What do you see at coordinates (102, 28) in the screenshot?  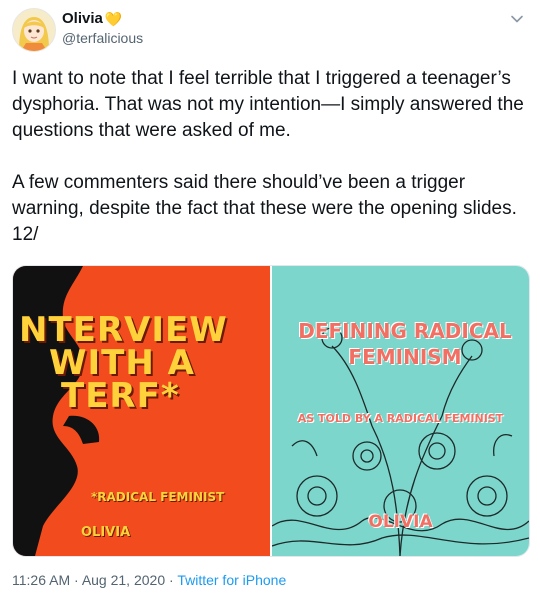 I see `user-info: Olivia 💛 @terfalicious` at bounding box center [102, 28].